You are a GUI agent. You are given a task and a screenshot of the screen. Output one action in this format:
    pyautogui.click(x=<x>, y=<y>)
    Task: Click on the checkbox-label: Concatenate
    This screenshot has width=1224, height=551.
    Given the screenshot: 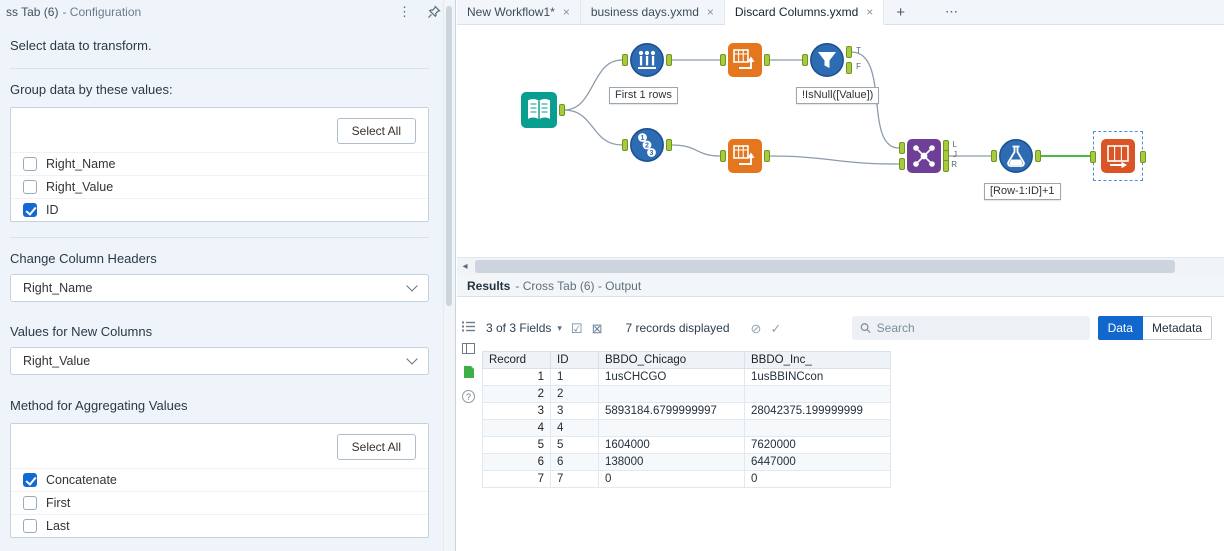 What is the action you would take?
    pyautogui.click(x=81, y=480)
    